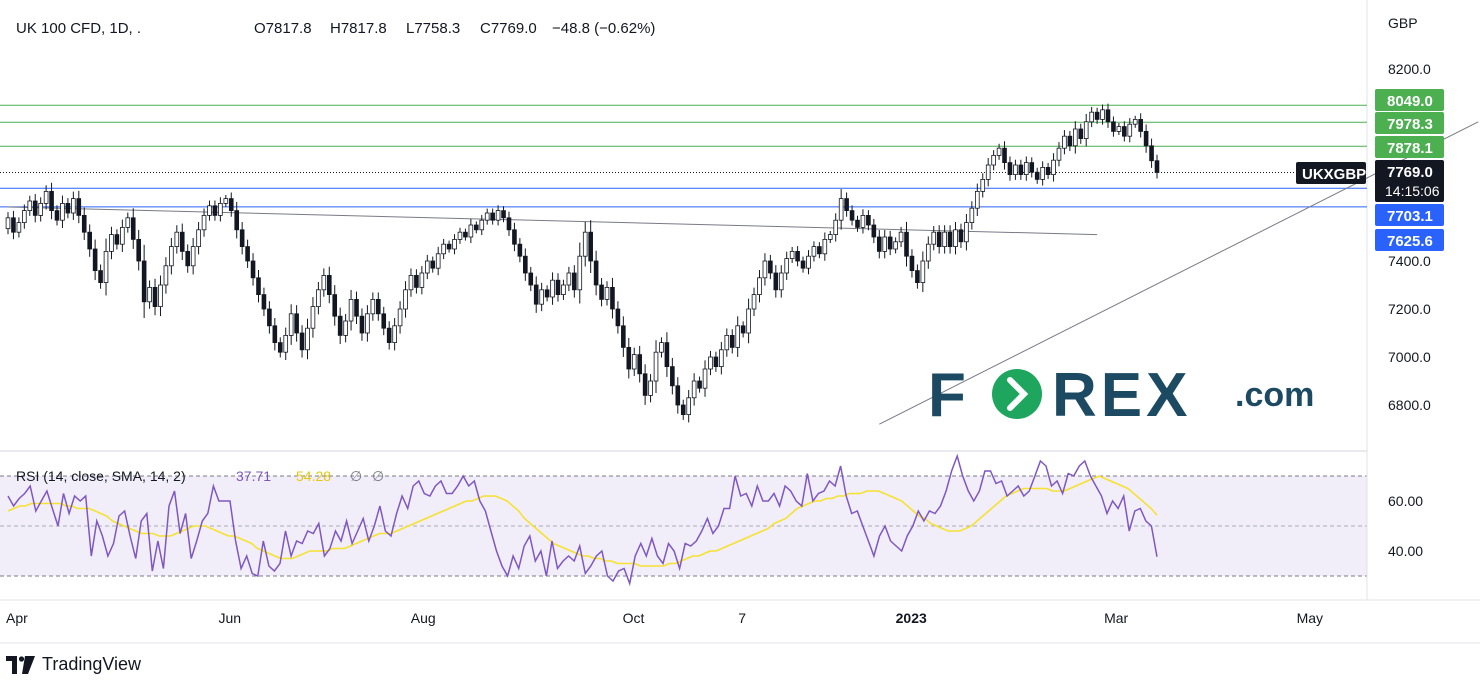  Describe the element at coordinates (1409, 123) in the screenshot. I see `badge-resistance-2: 7978.3` at that location.